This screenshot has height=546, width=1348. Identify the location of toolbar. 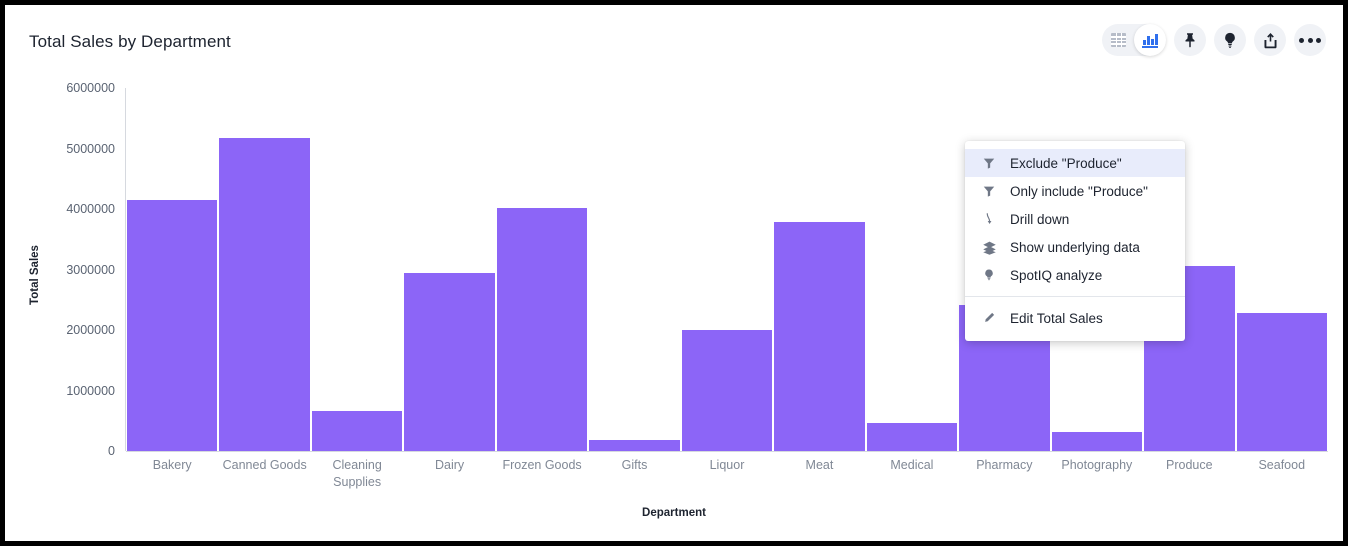
(1214, 40).